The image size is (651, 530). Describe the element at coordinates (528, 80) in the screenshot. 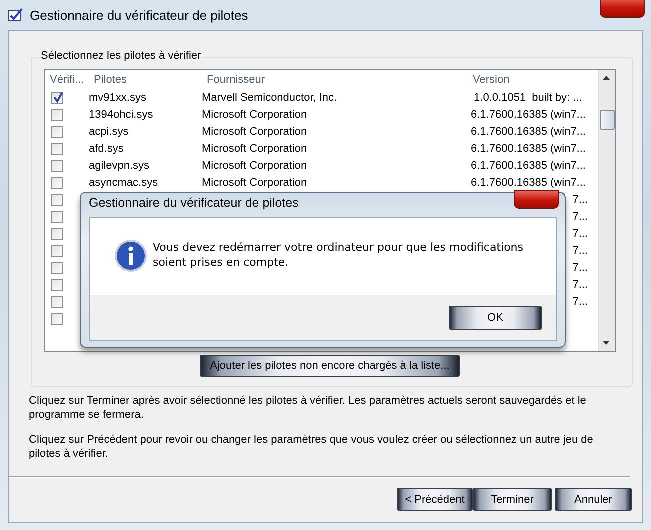

I see `column-header: Version` at that location.